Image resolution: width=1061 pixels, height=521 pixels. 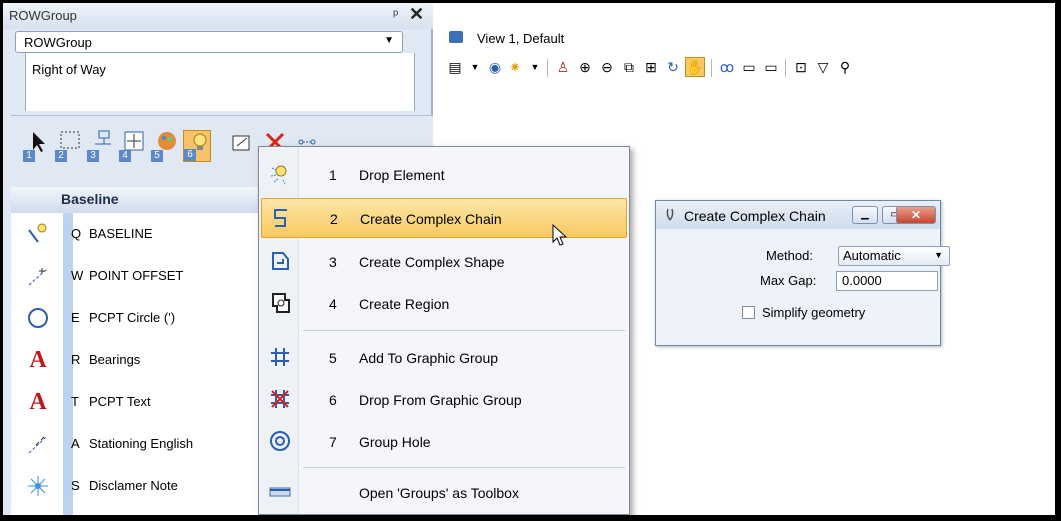 I want to click on menu-item-open-as-toolbox: Open 'Groups' as Toolbox, so click(x=444, y=493).